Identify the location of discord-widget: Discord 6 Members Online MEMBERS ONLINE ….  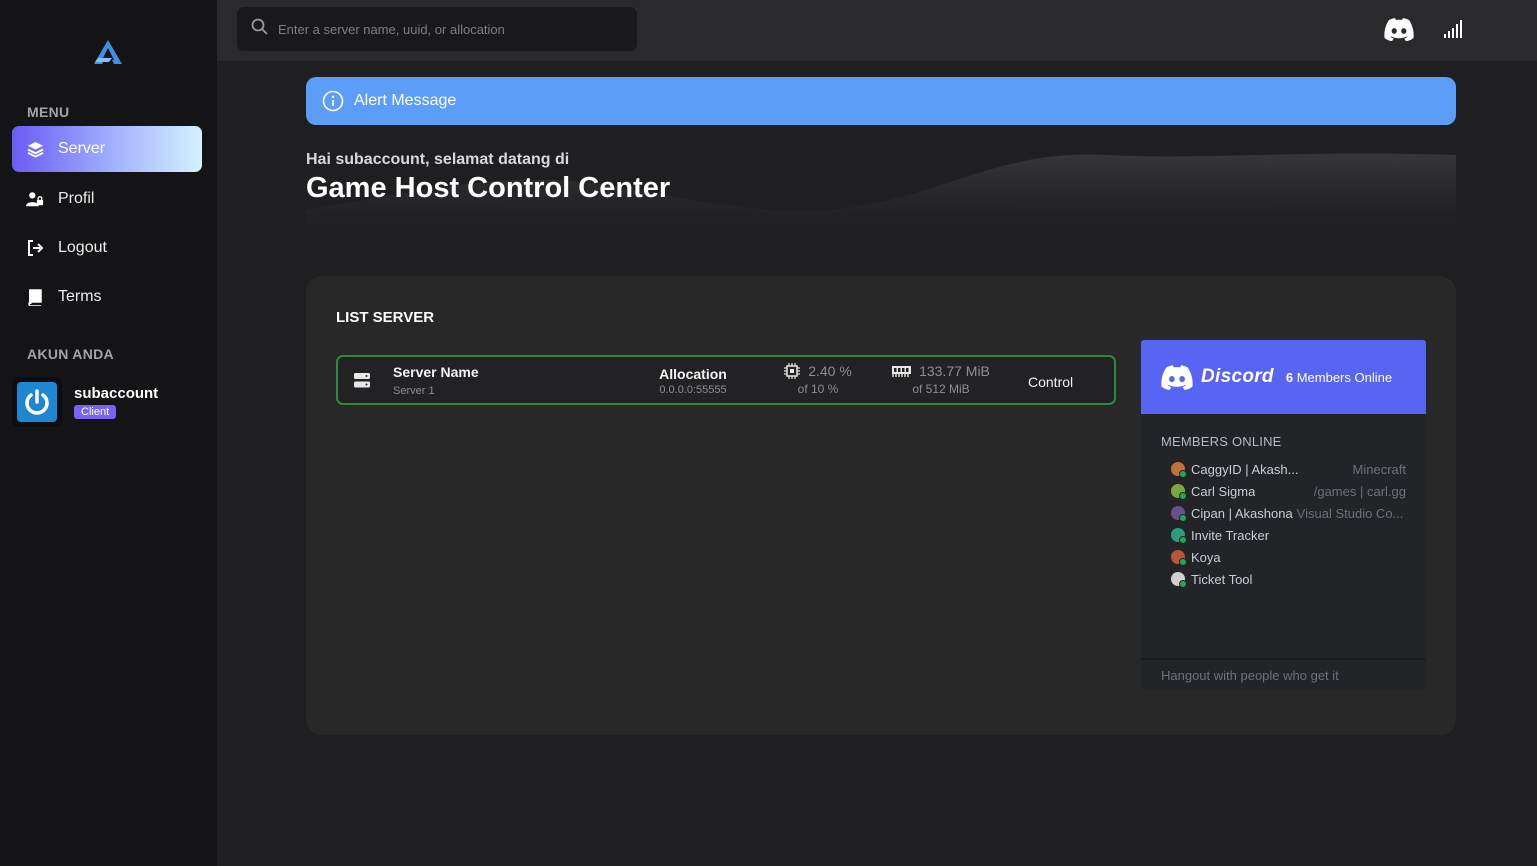
(1283, 515).